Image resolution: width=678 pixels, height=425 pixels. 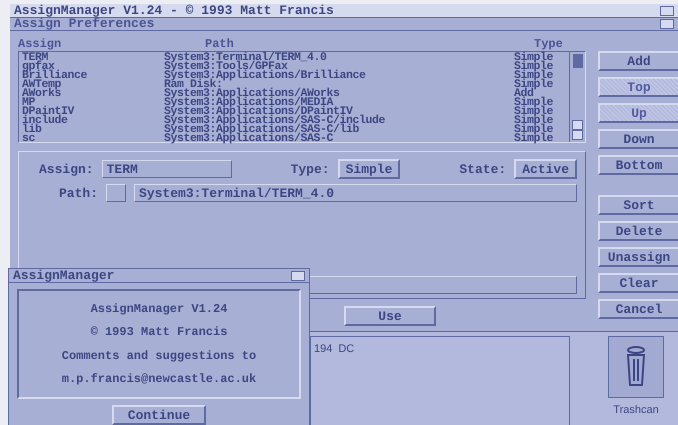 What do you see at coordinates (545, 169) in the screenshot?
I see `state-cycle-button: Active` at bounding box center [545, 169].